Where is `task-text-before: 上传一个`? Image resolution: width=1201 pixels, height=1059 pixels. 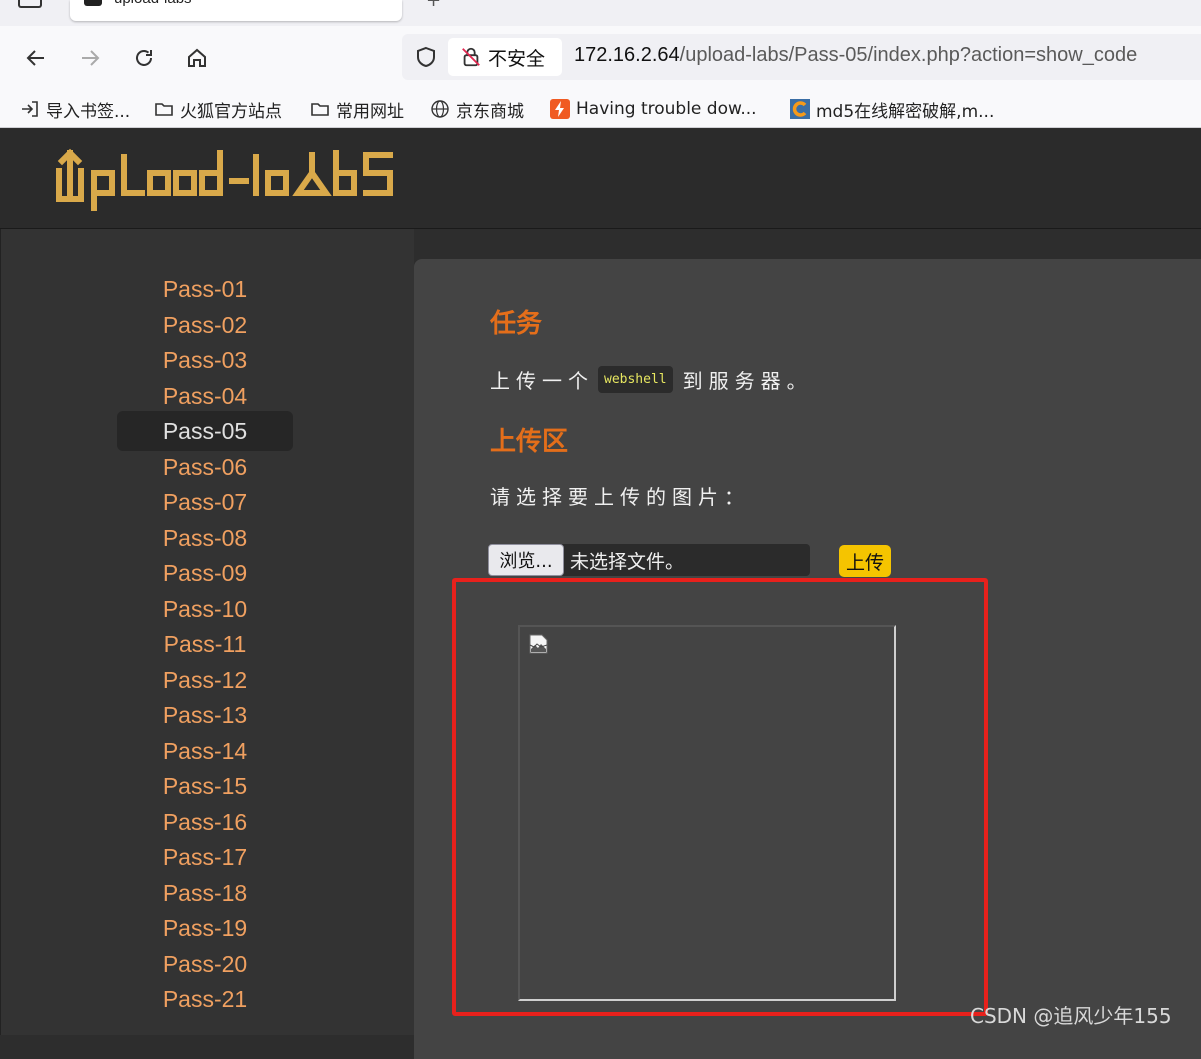
task-text-before: 上传一个 is located at coordinates (542, 381).